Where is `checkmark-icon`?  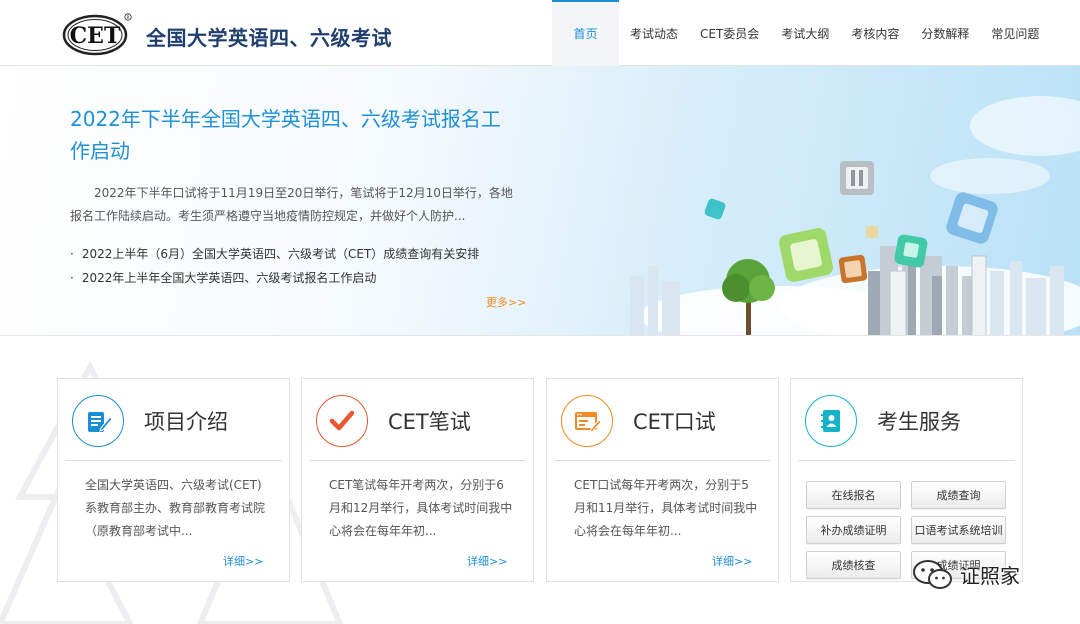 checkmark-icon is located at coordinates (342, 421).